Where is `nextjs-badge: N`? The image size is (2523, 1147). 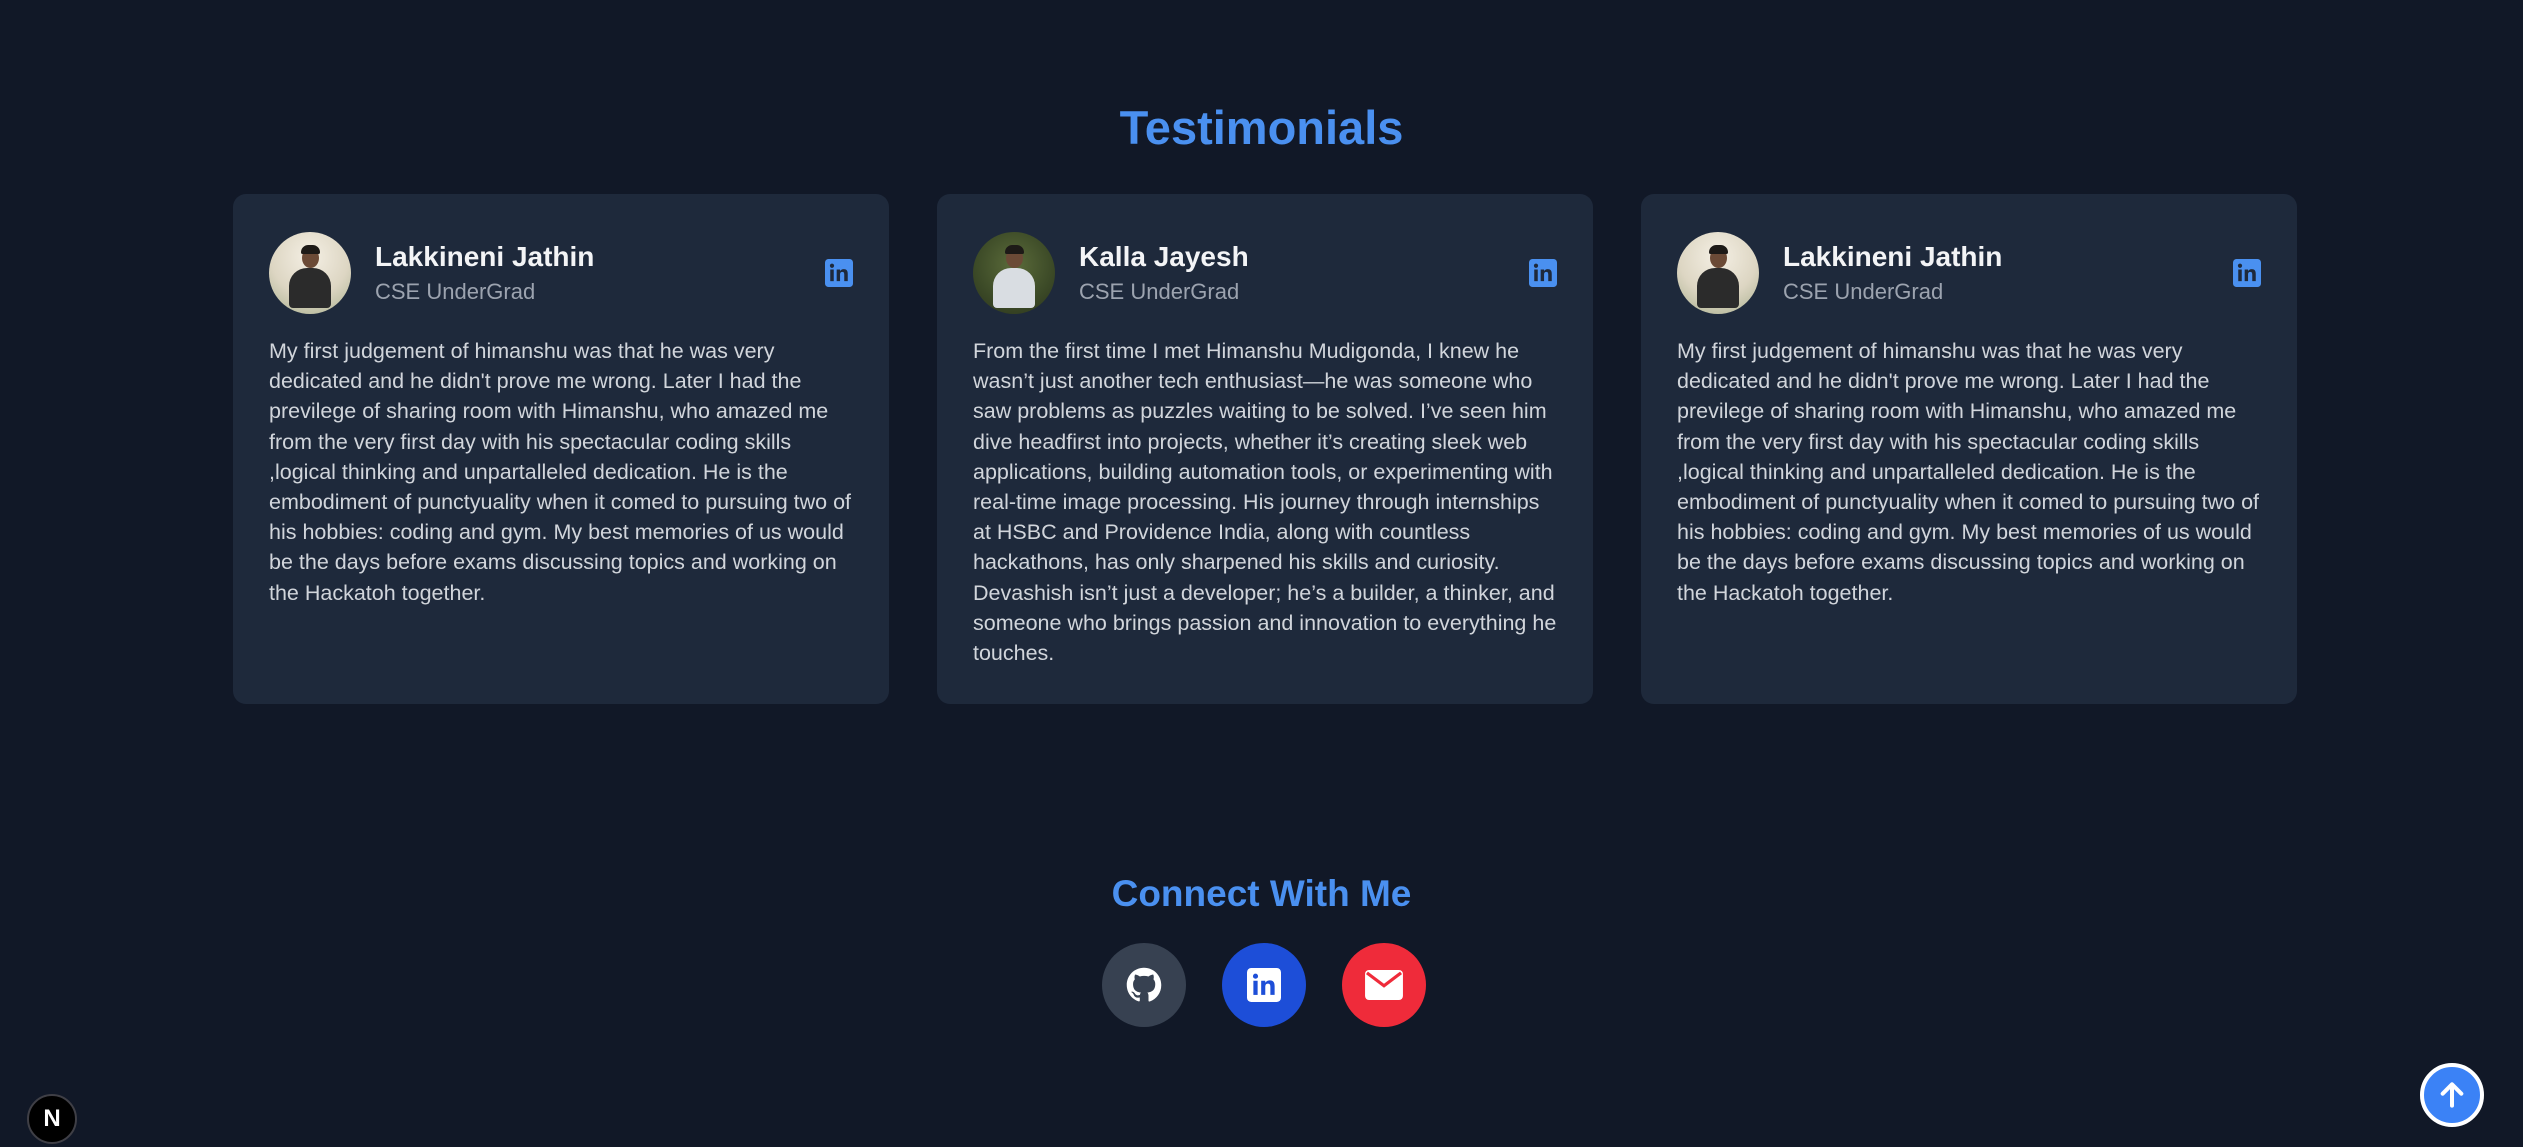 nextjs-badge: N is located at coordinates (52, 1119).